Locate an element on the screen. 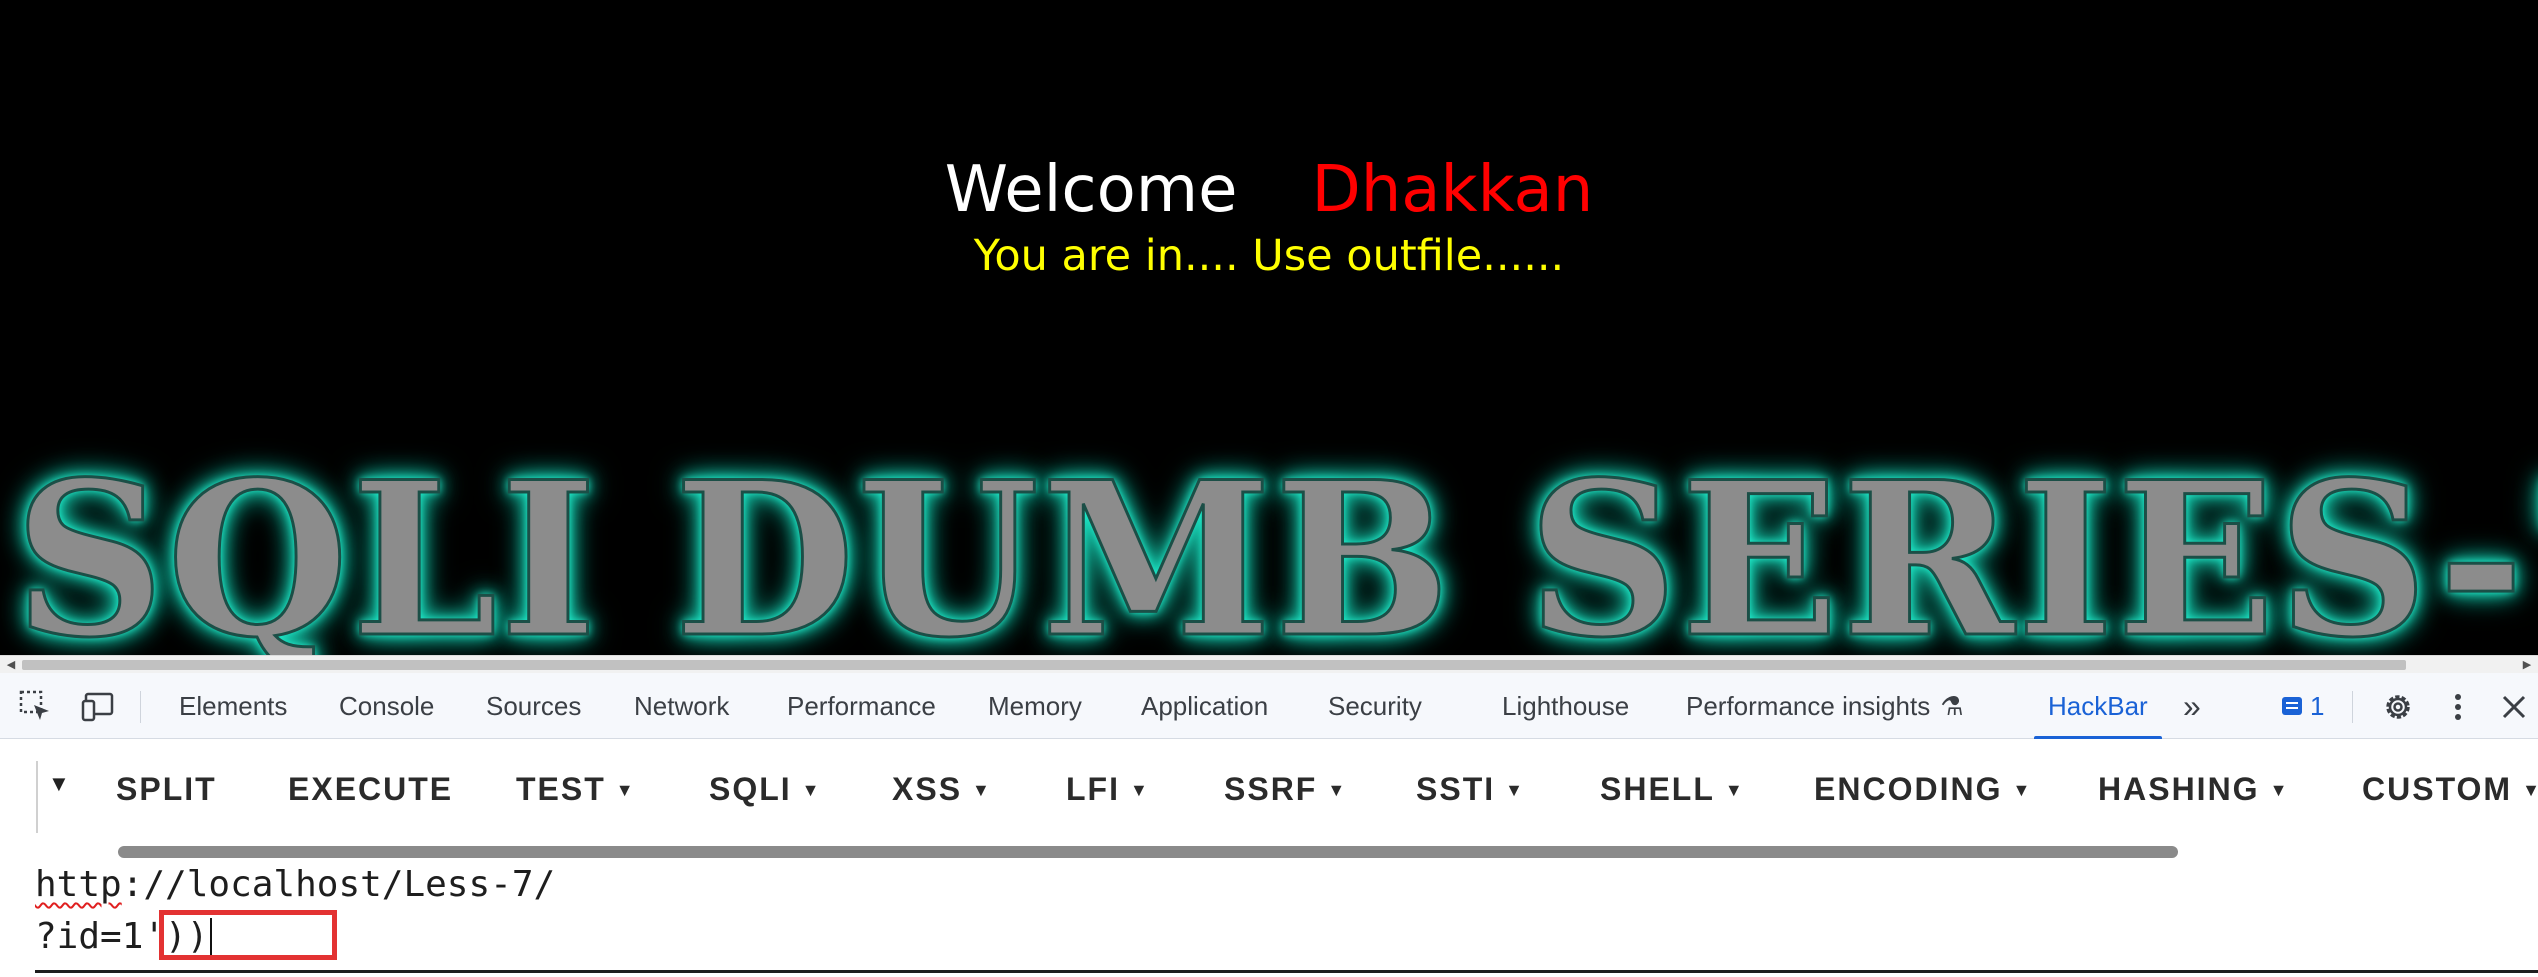  custom-menu-label: CUSTOM is located at coordinates (2437, 789).